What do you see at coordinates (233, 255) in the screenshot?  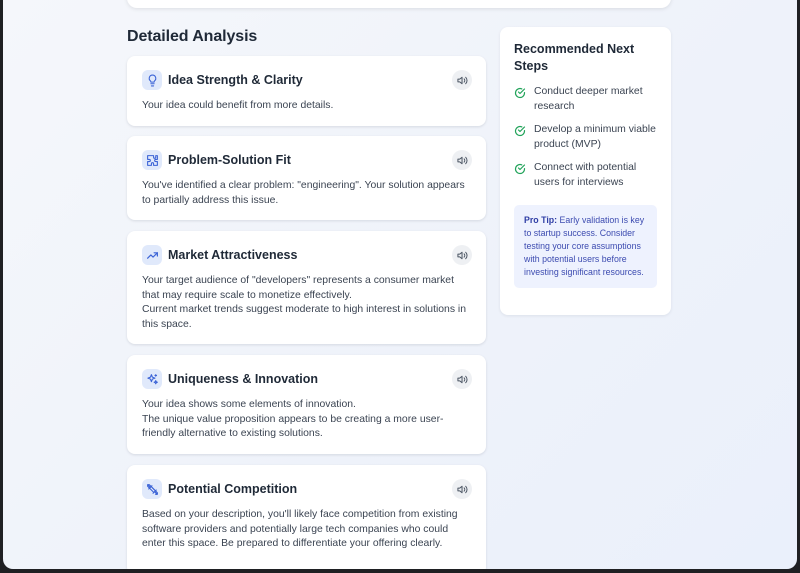 I see `card-title: Market Attractiveness` at bounding box center [233, 255].